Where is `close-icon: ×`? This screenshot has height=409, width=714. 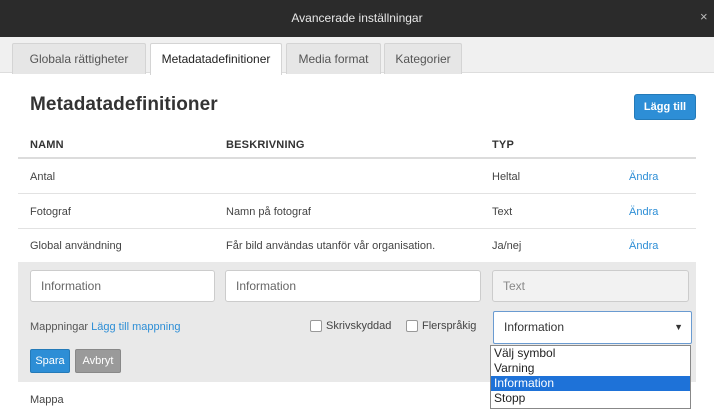
close-icon: × is located at coordinates (706, 17).